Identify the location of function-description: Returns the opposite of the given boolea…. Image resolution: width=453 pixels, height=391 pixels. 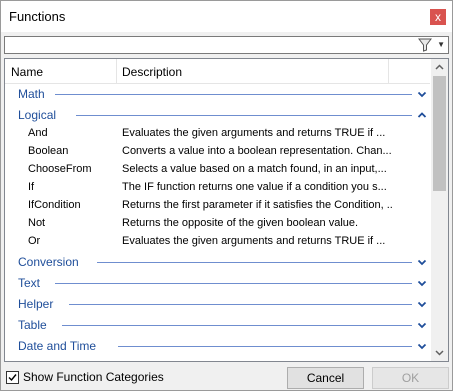
(240, 223).